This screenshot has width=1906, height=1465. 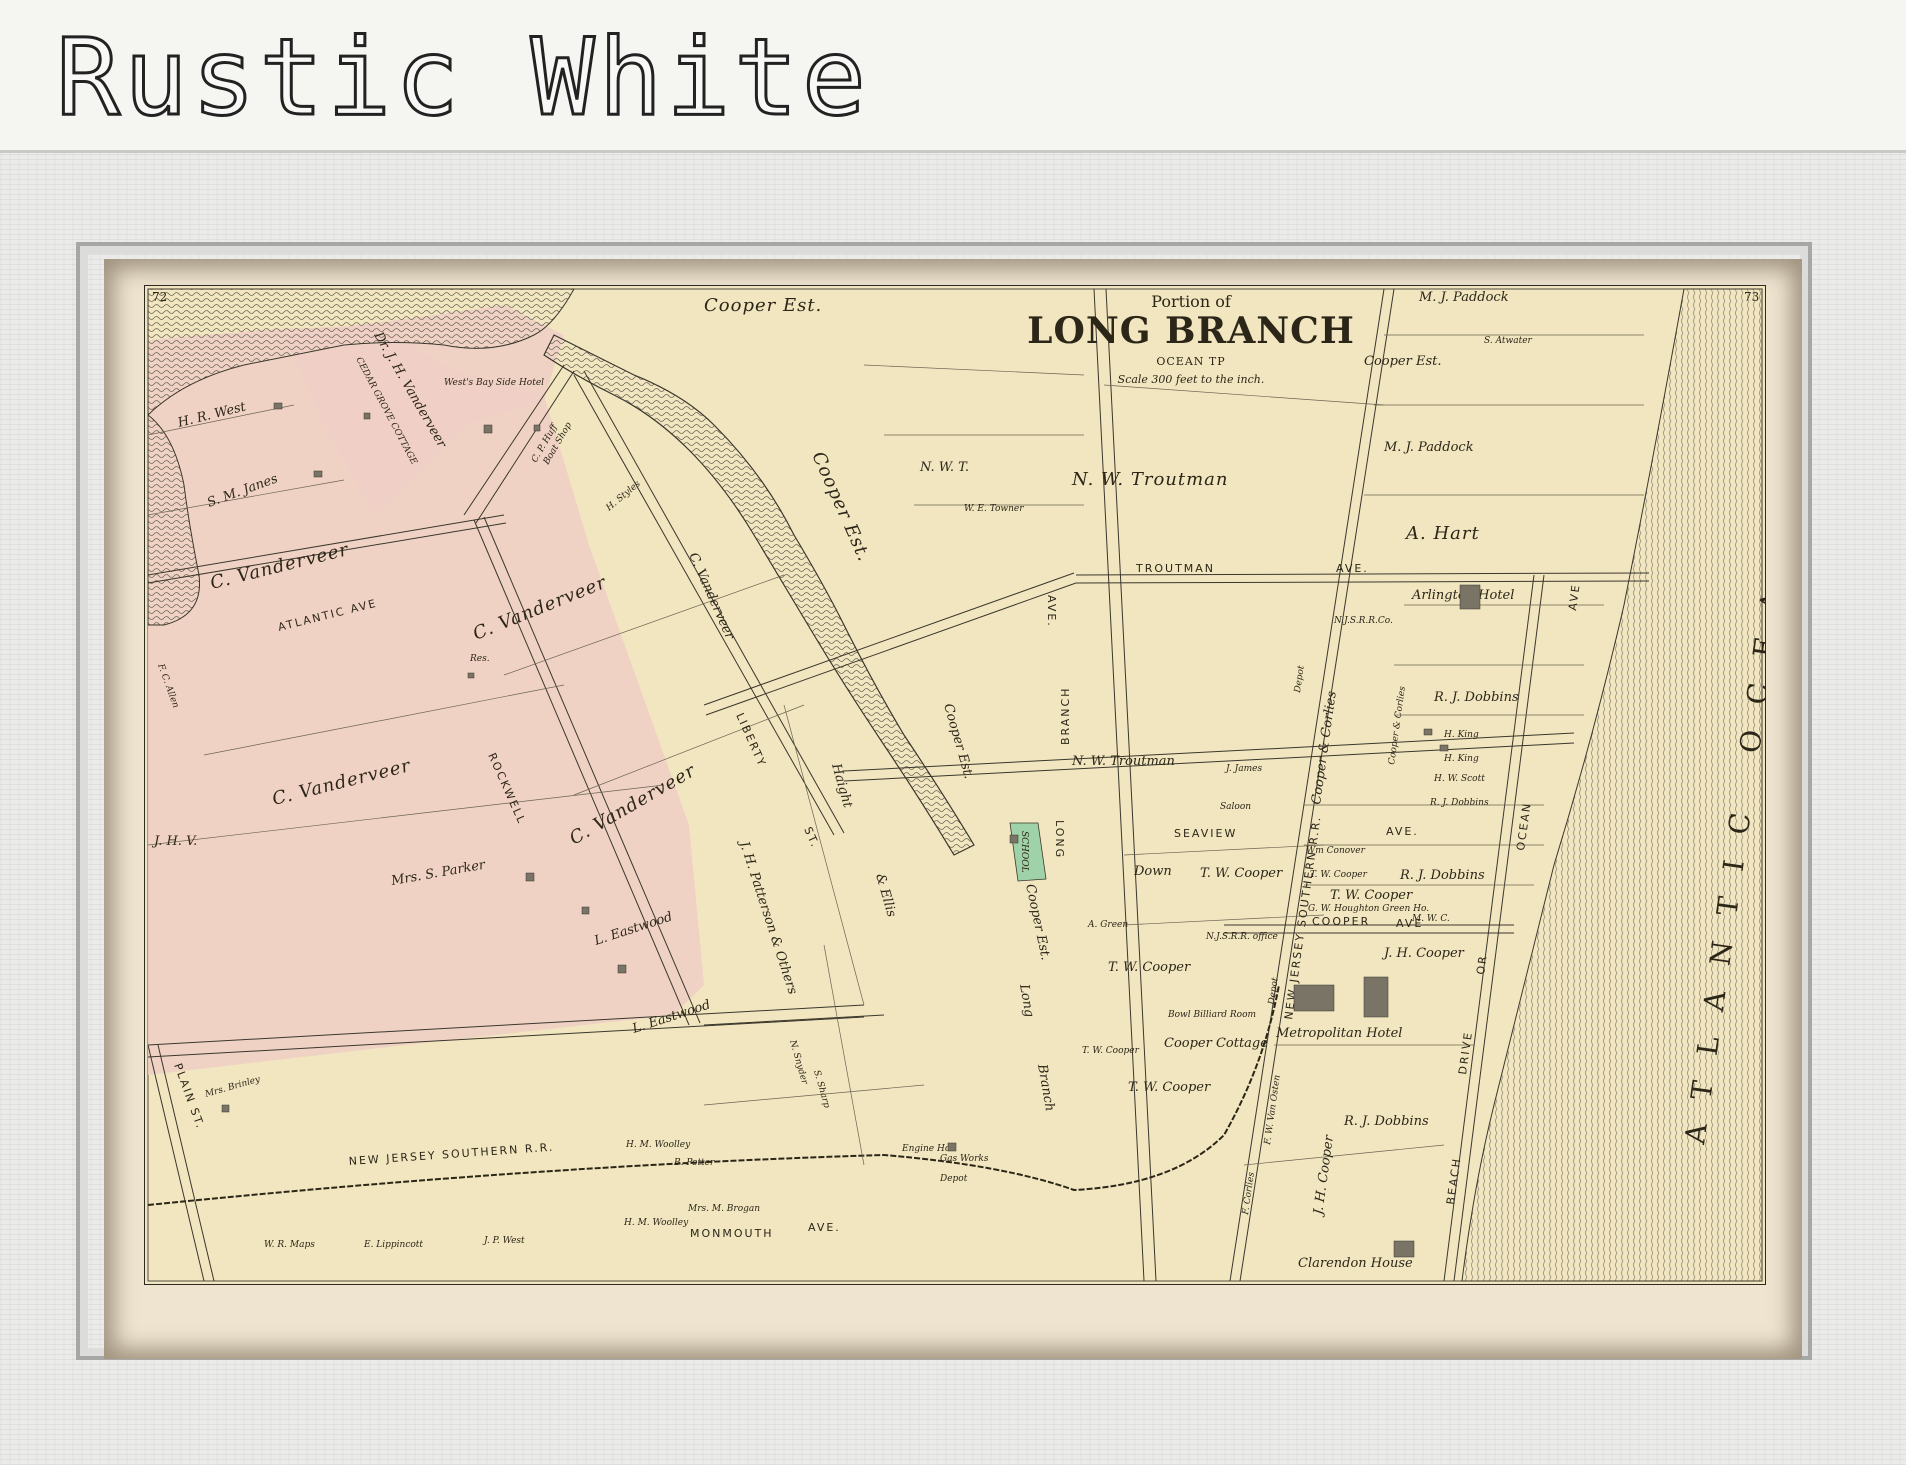 I want to click on owner-h-king-1: H. King, so click(x=1461, y=735).